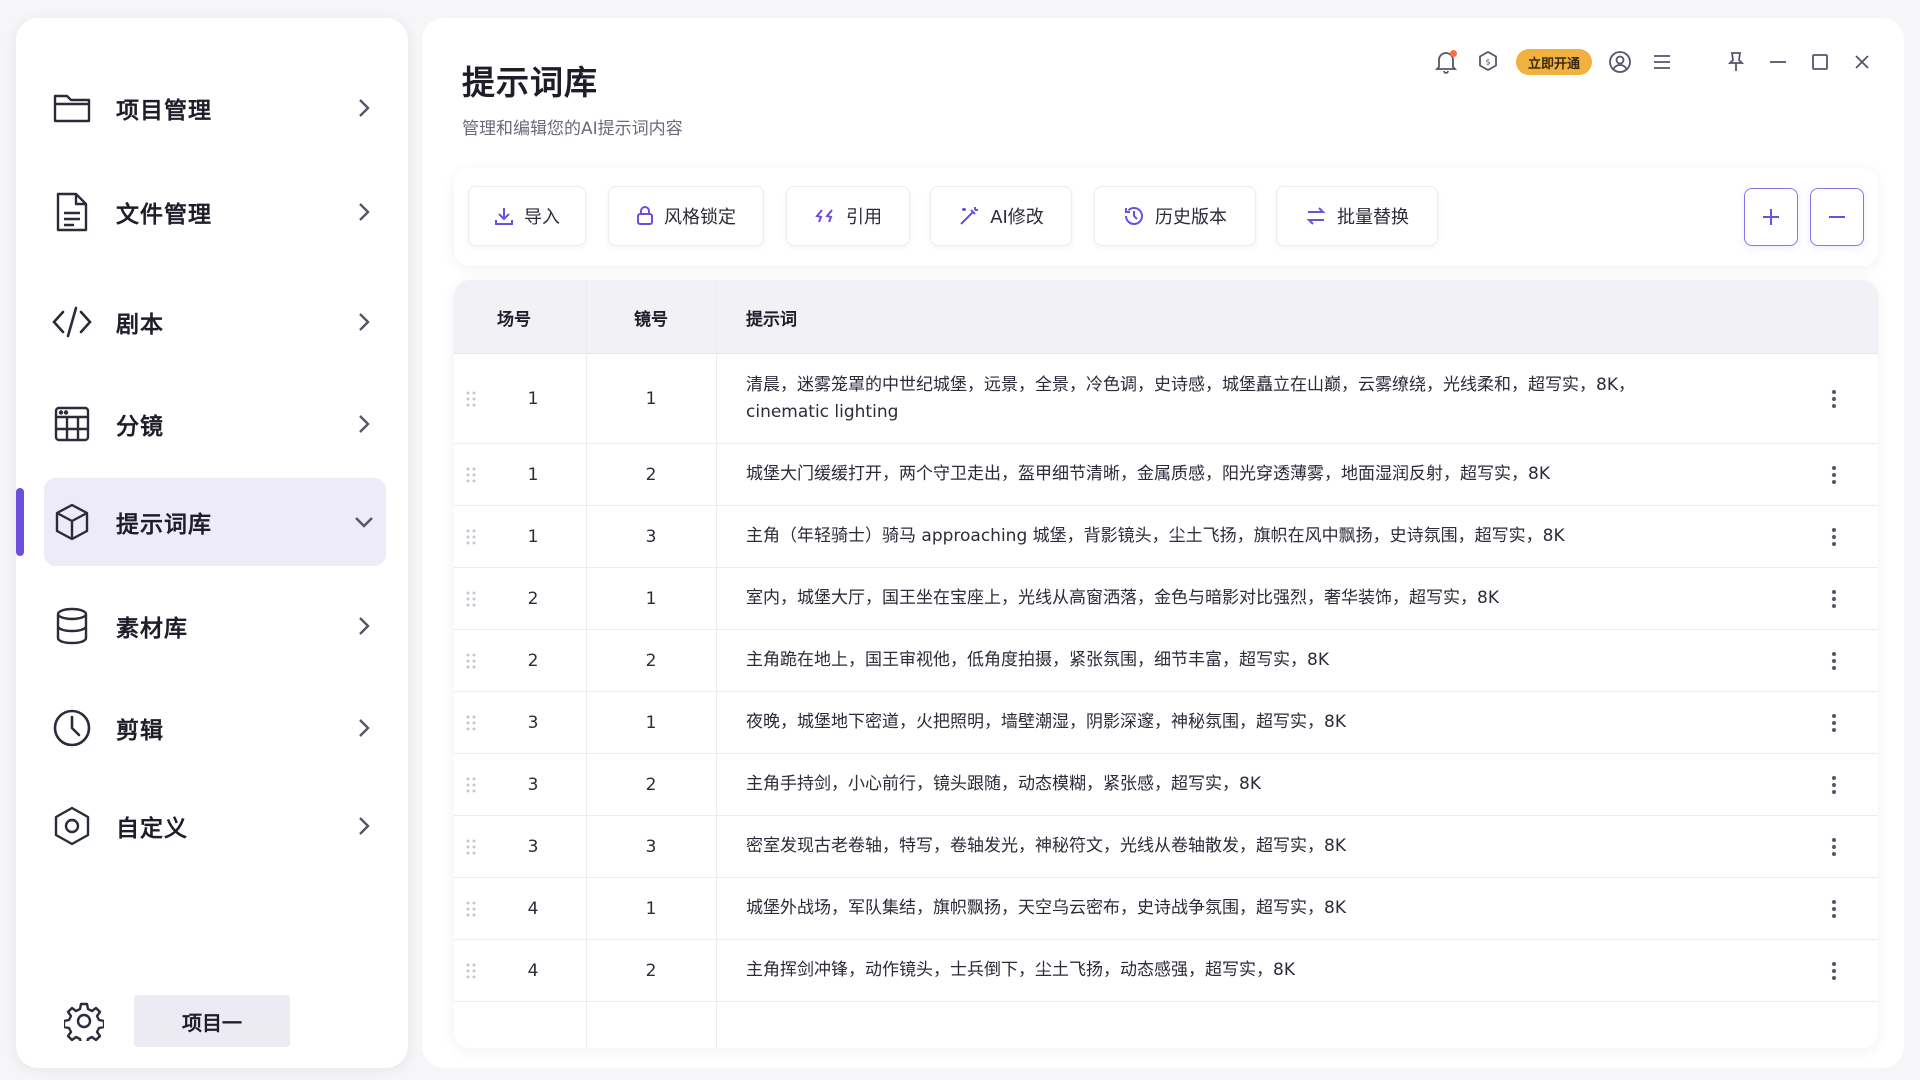  I want to click on table-header: 场号 镜号 提示词, so click(1166, 317).